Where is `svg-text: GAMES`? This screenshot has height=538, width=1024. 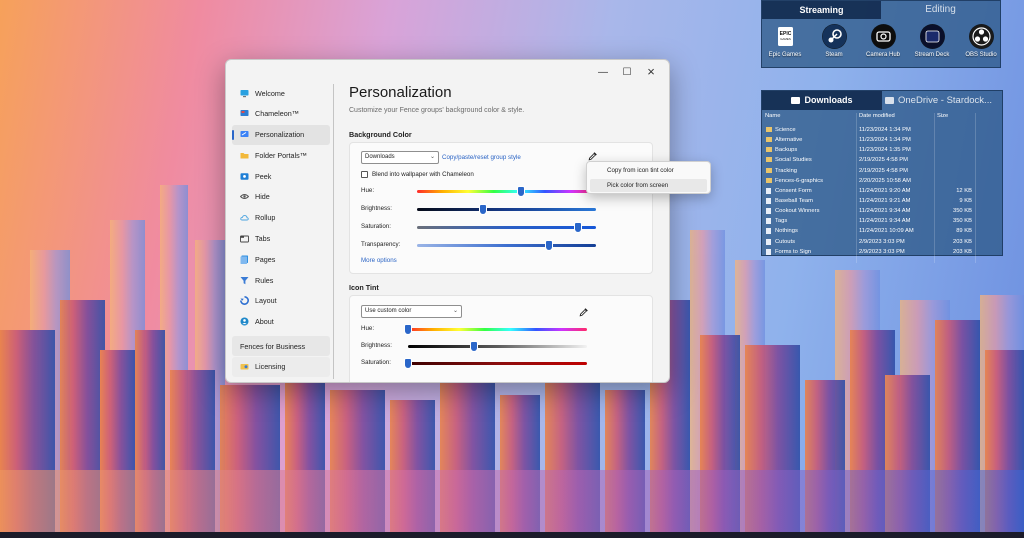 svg-text: GAMES is located at coordinates (785, 39).